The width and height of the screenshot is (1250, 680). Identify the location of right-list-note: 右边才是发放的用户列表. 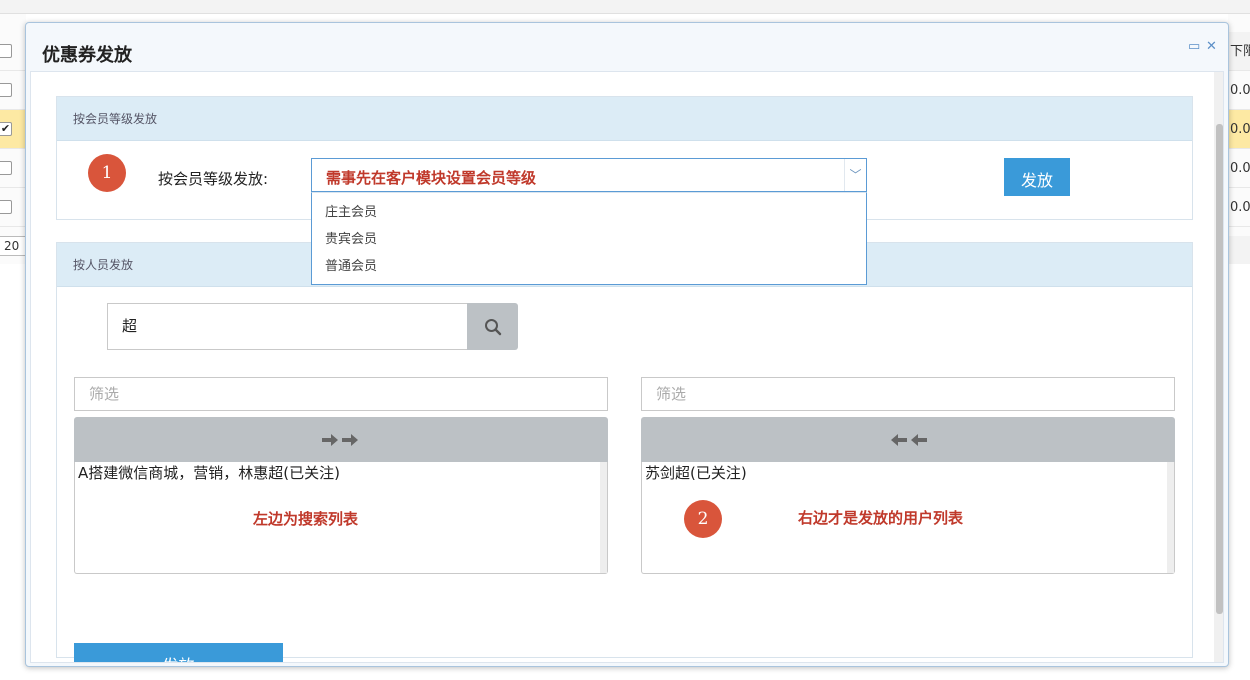
(881, 518).